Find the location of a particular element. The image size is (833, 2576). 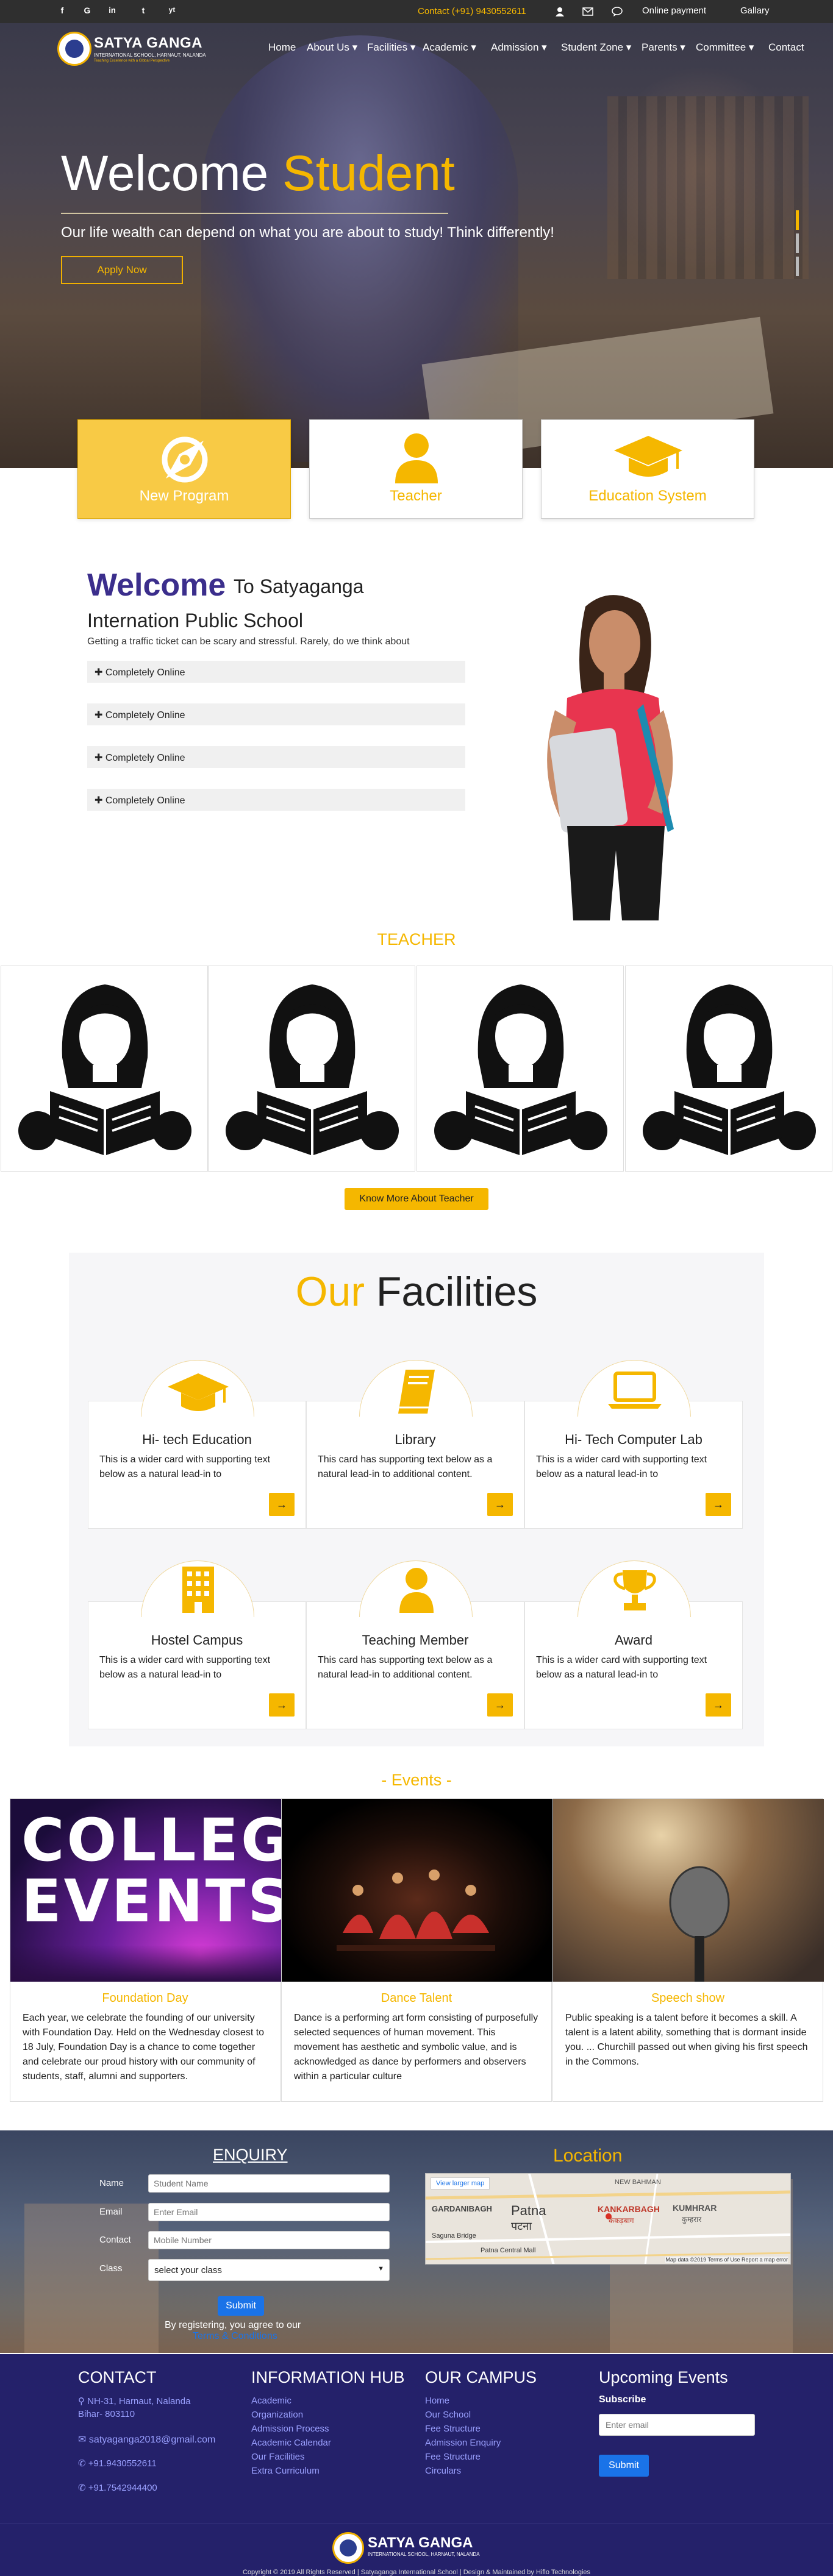

welcome-heading: Welcome is located at coordinates (156, 585).